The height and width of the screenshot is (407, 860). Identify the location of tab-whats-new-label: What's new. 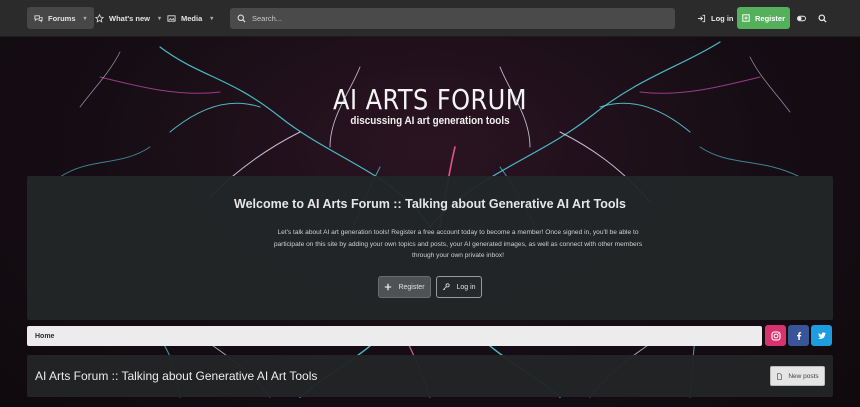
(129, 18).